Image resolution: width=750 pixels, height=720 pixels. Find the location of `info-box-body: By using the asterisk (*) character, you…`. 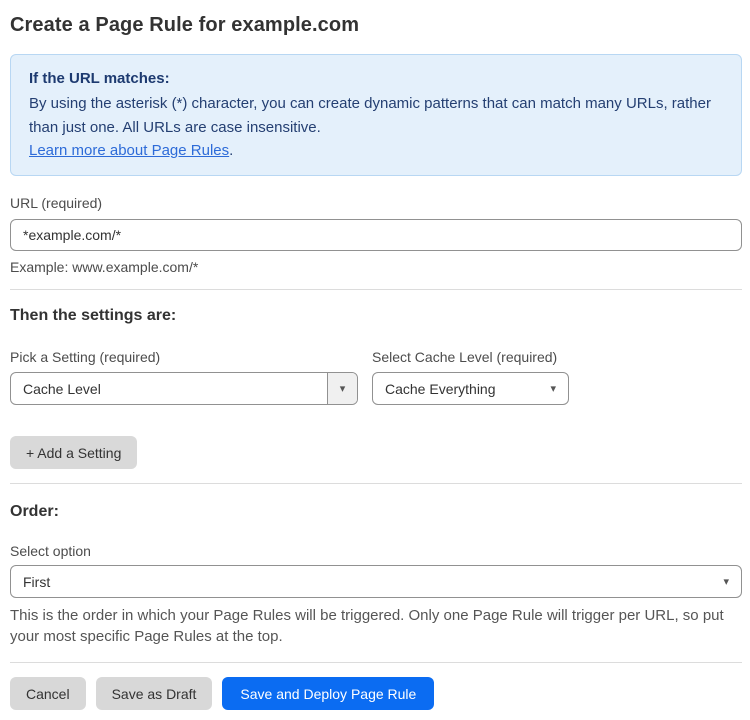

info-box-body: By using the asterisk (*) character, you… is located at coordinates (370, 115).